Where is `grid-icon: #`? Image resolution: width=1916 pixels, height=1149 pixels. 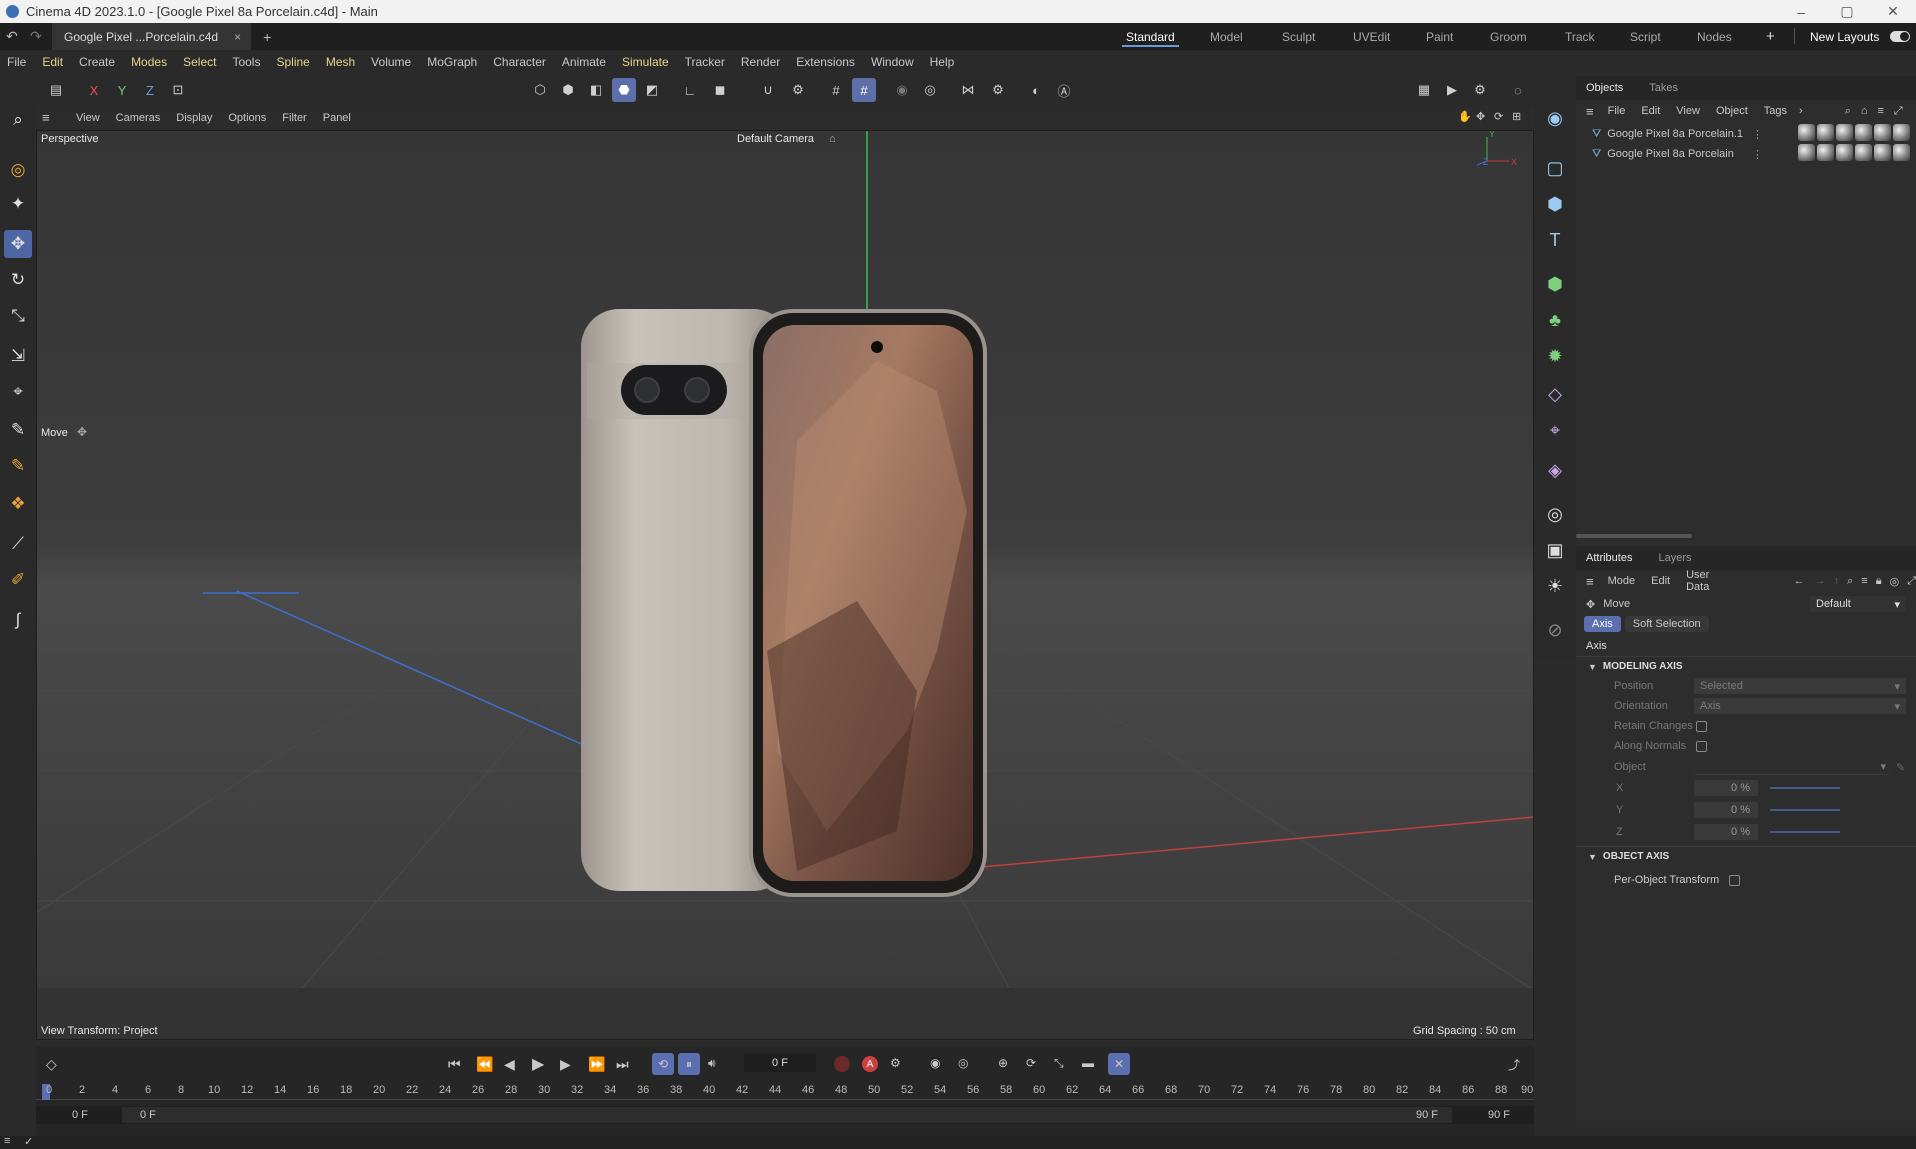 grid-icon: # is located at coordinates (836, 90).